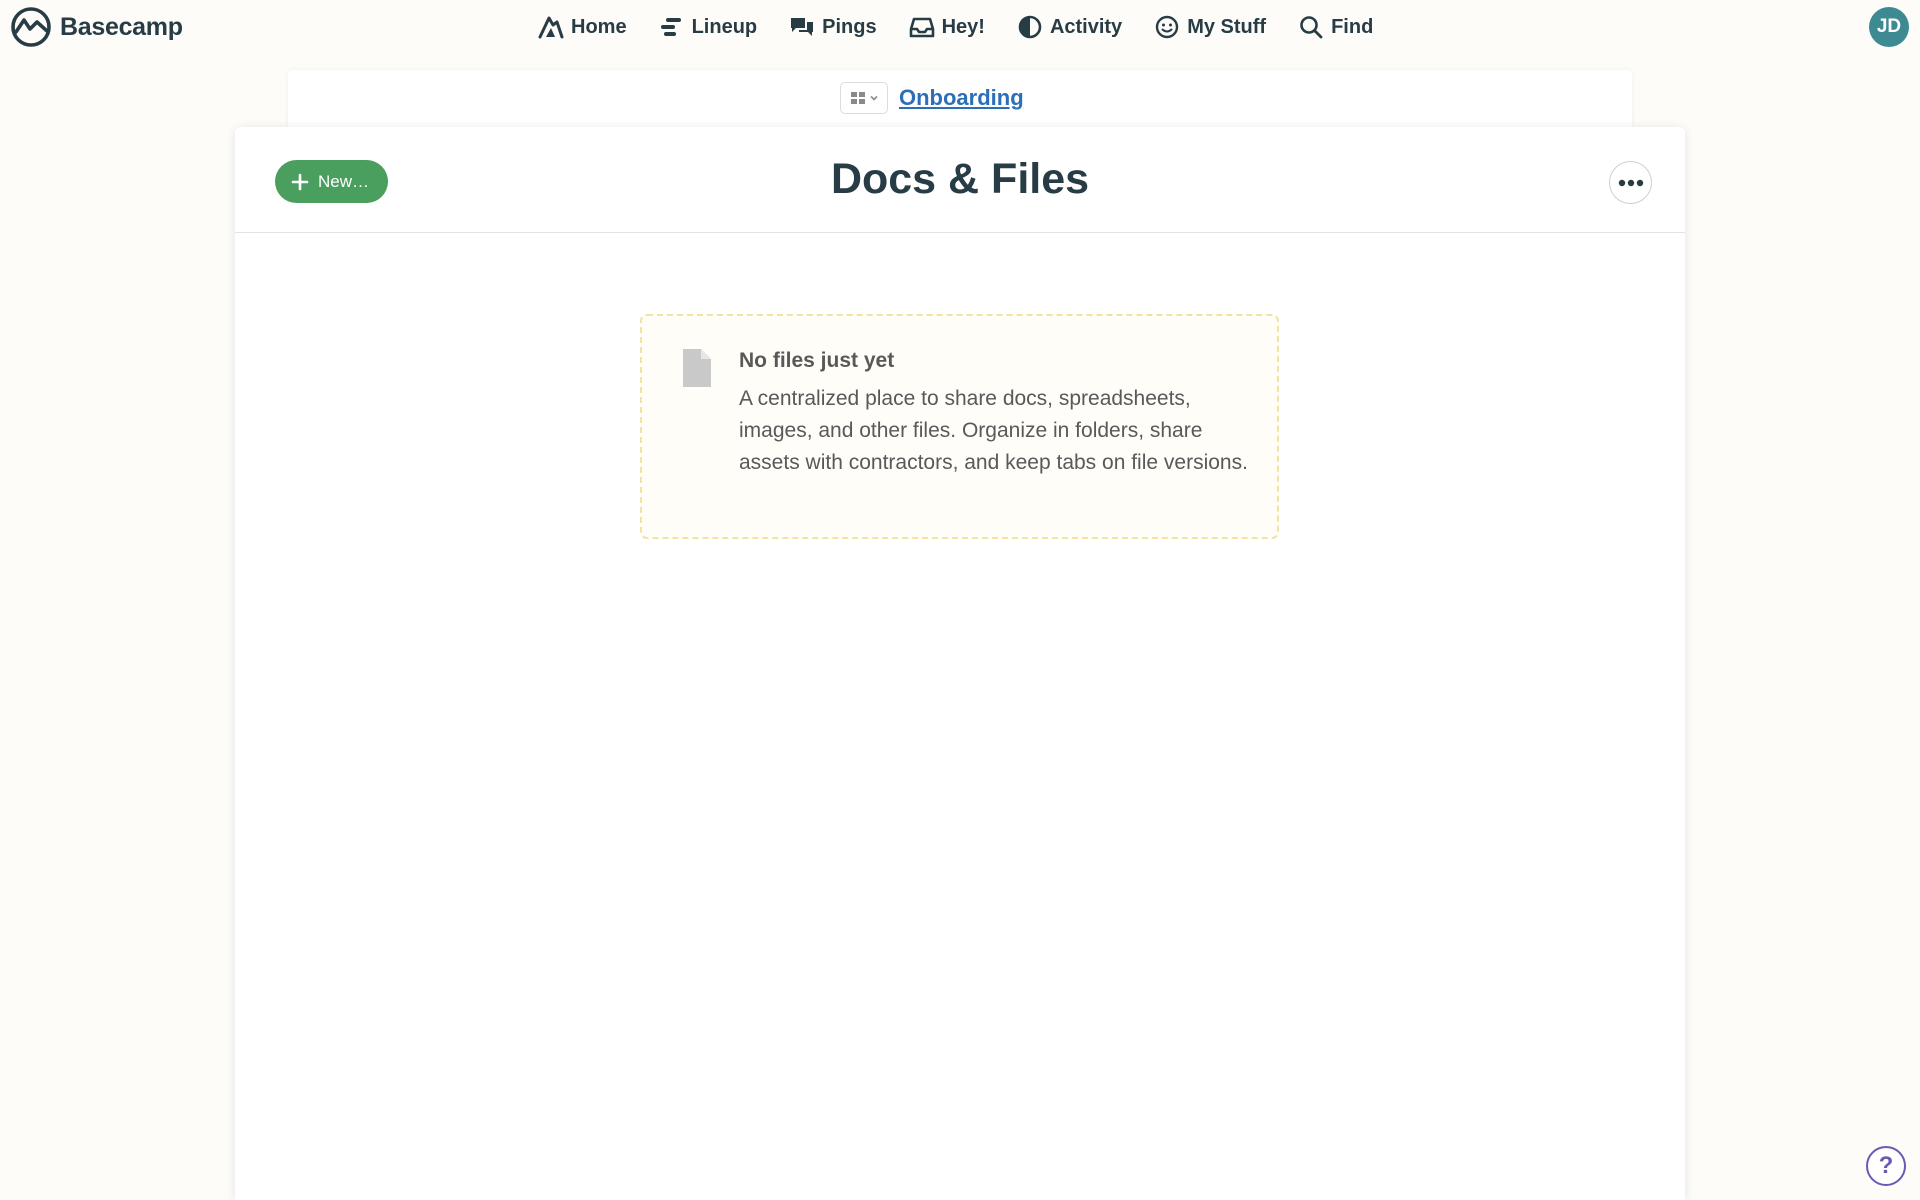  I want to click on basecamp-logo-link: Basecamp, so click(96, 27).